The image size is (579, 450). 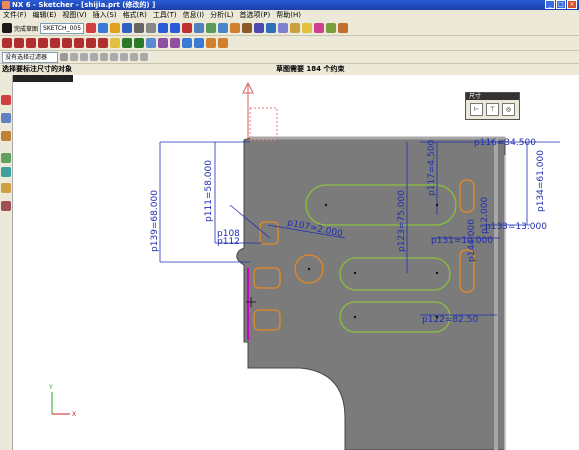 I want to click on dim-settings-icon: ◎, so click(x=508, y=109).